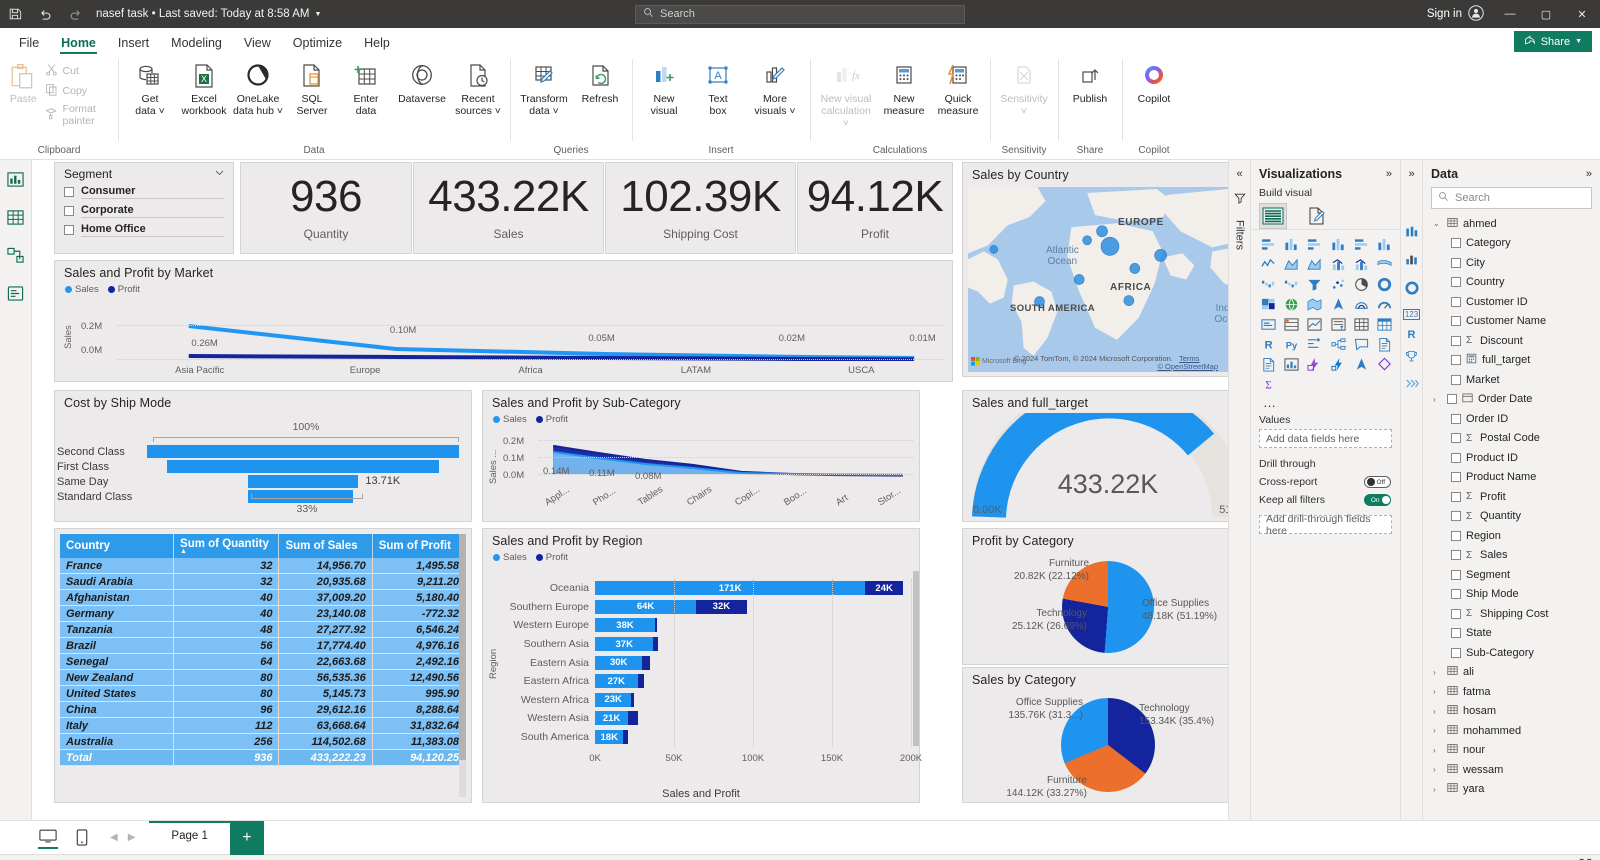 This screenshot has width=1600, height=860. Describe the element at coordinates (508, 208) in the screenshot. I see `visual-kpi-sales: 433.22K Sales` at that location.